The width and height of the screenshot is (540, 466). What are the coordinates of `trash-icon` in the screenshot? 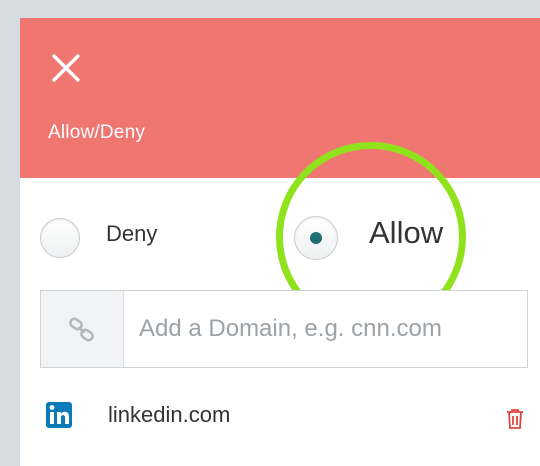 It's located at (515, 419).